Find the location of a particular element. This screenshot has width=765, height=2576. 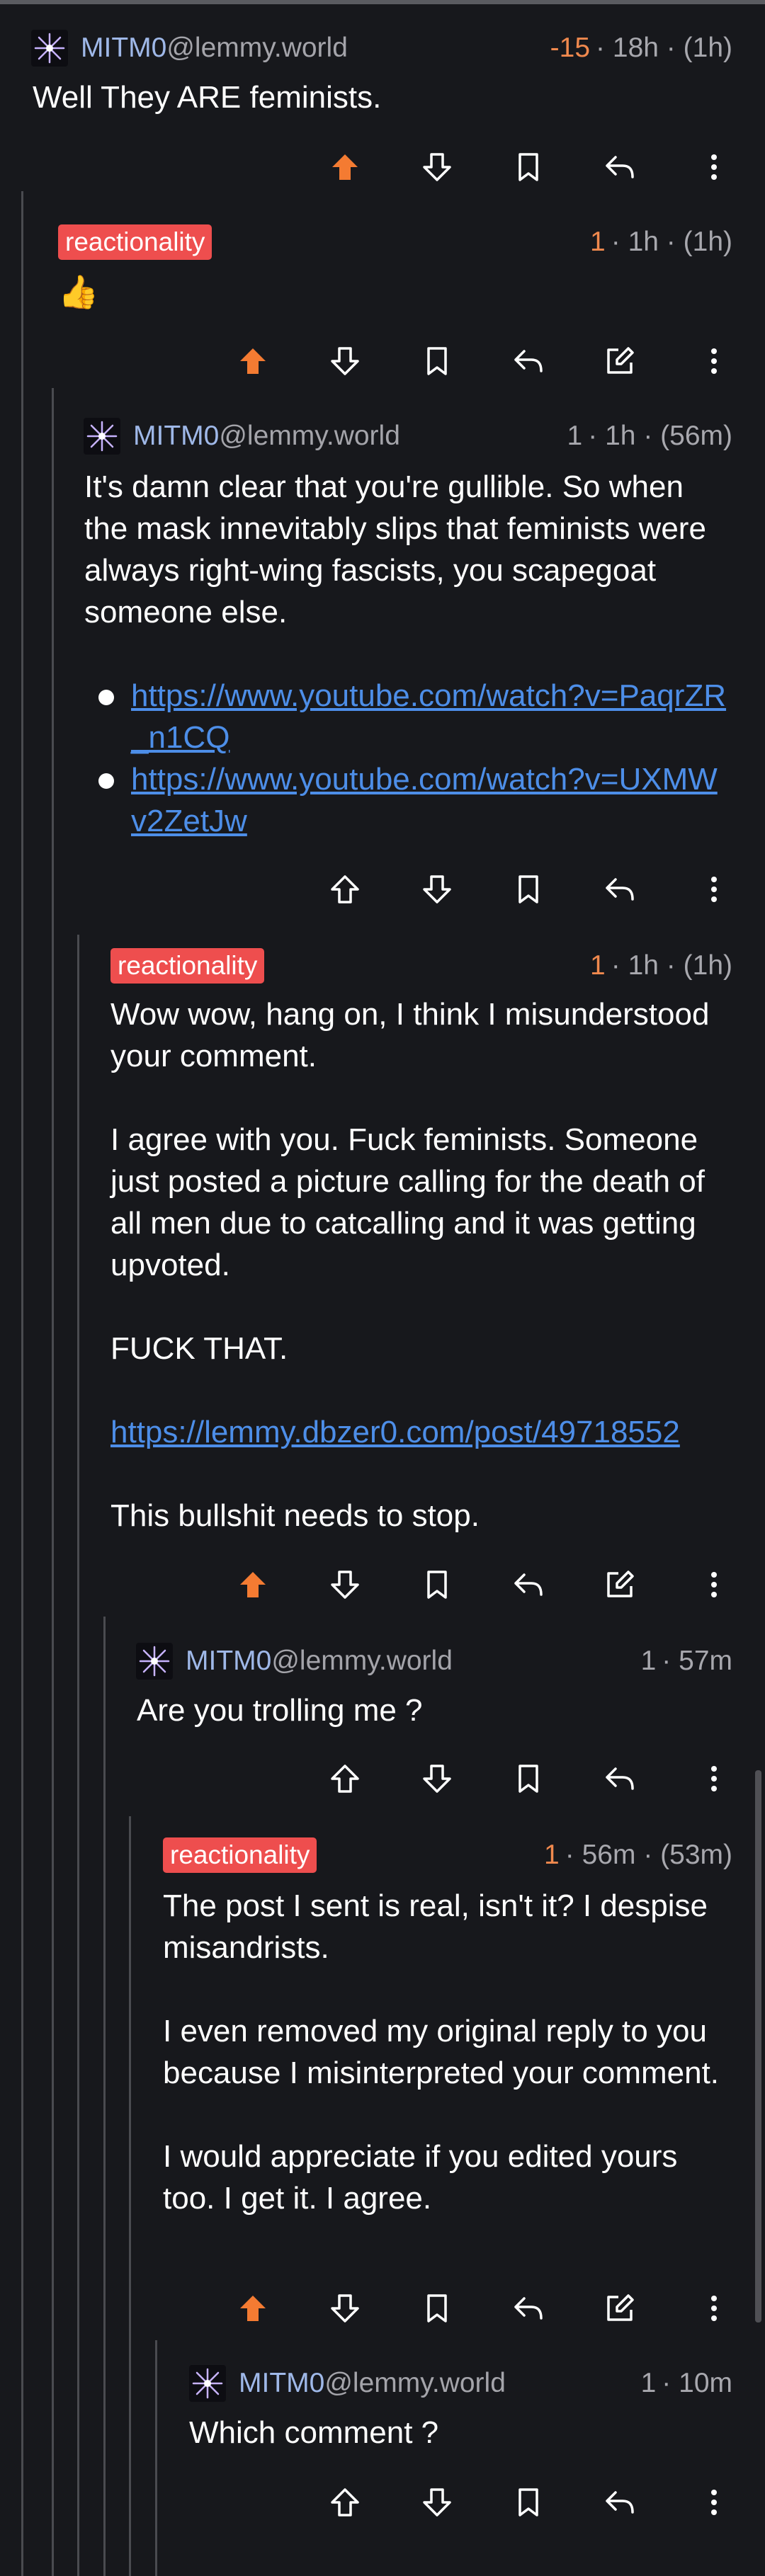

vertical-scrollbar is located at coordinates (758, 2047).